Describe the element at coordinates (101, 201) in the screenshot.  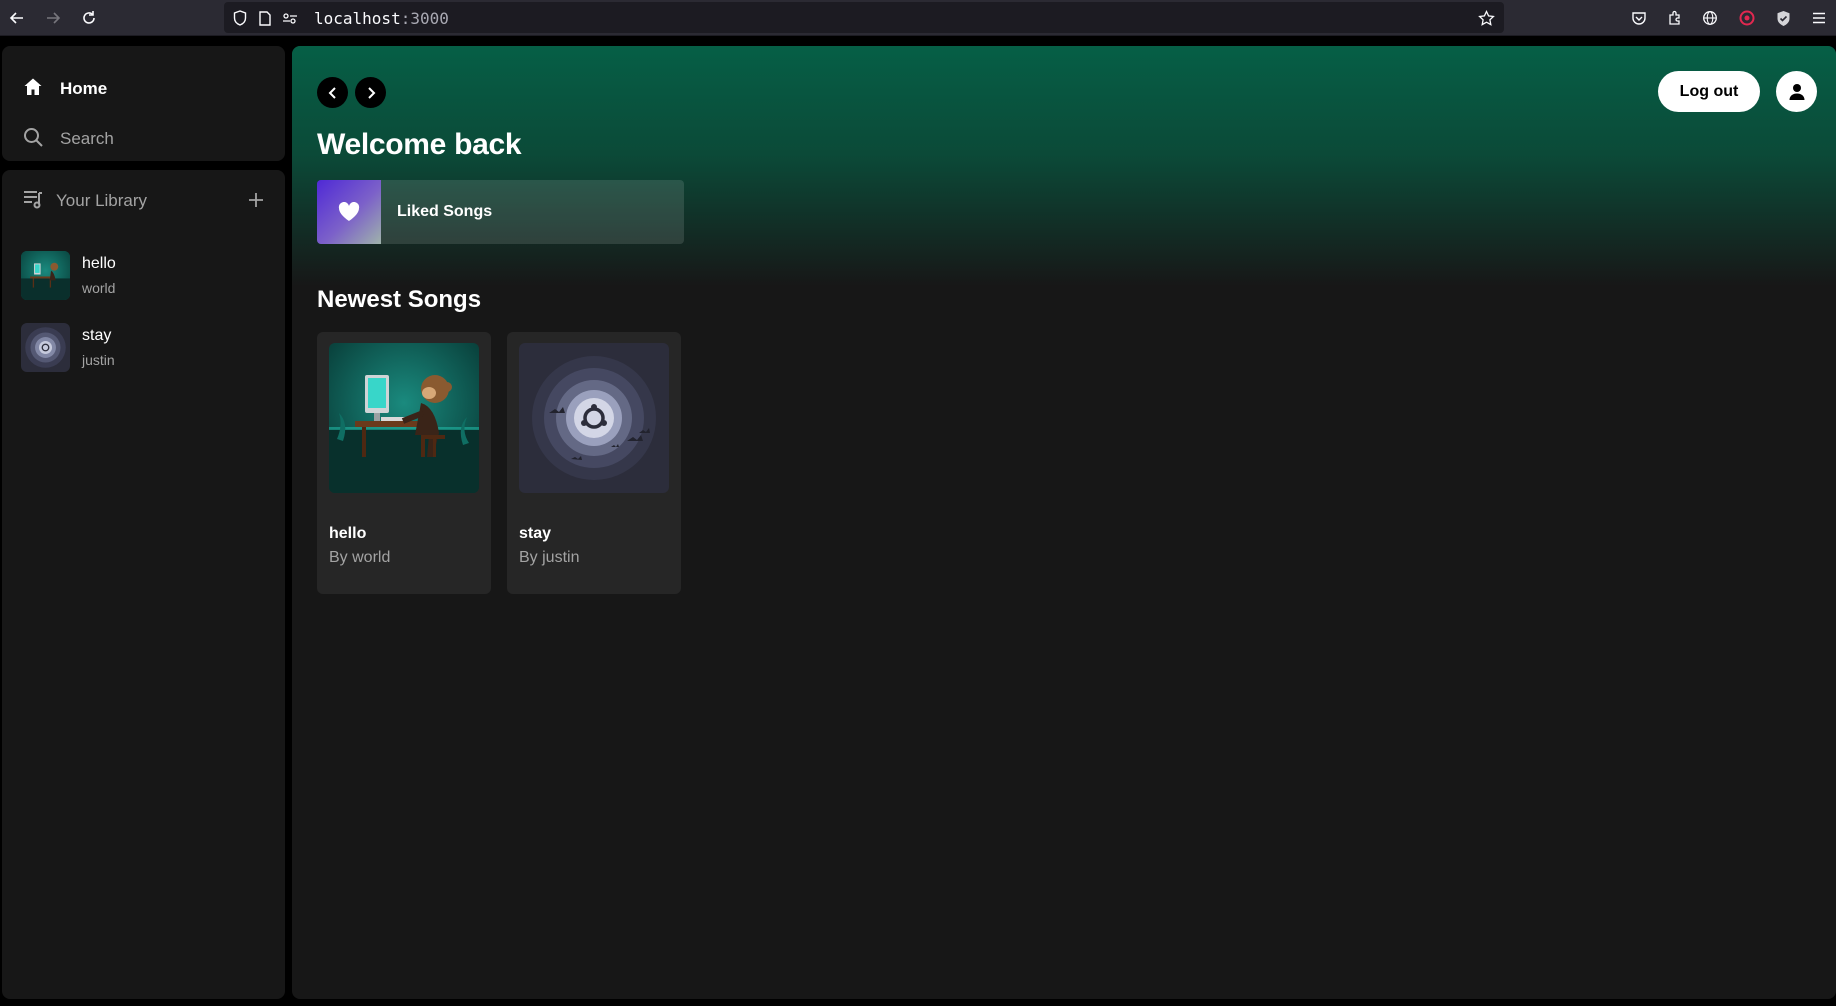
I see `library-title: Your Library` at that location.